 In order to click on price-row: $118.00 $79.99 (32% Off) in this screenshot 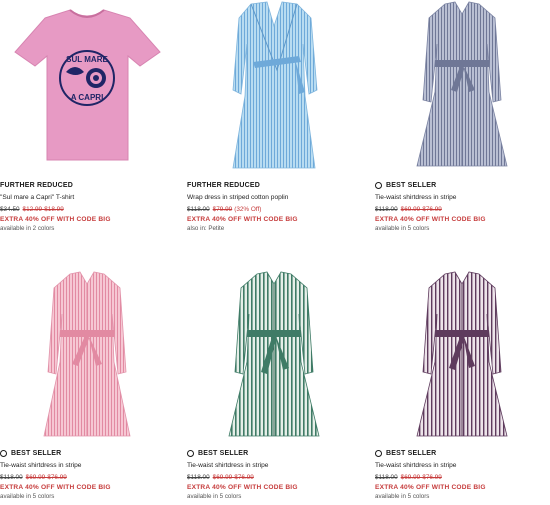, I will do `click(274, 210)`.